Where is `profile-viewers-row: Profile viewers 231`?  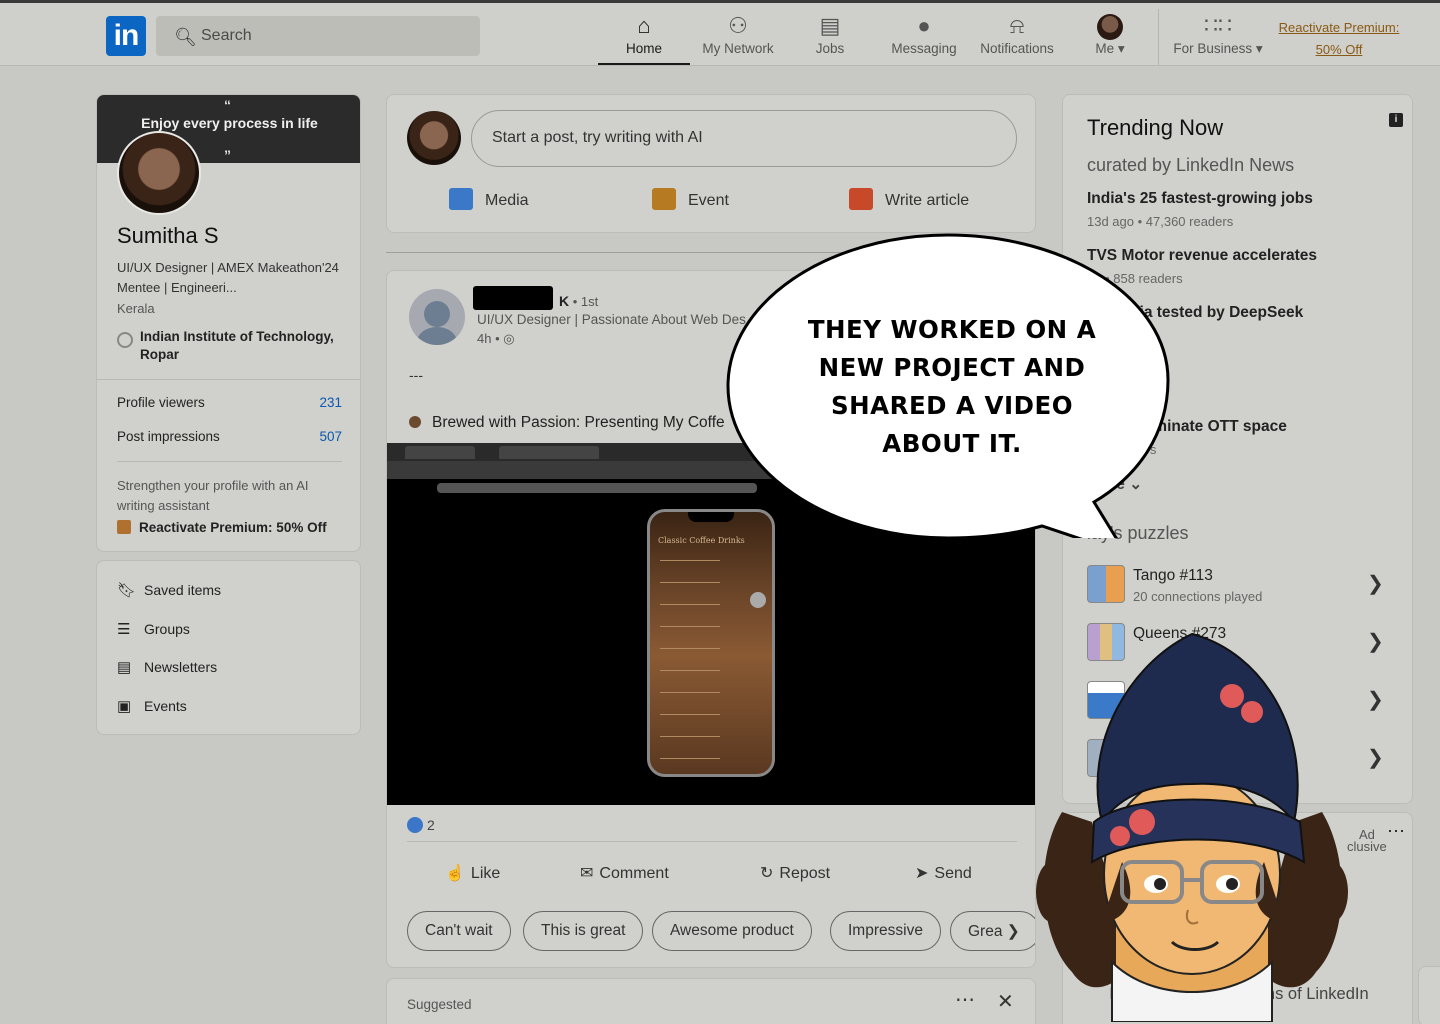
profile-viewers-row: Profile viewers 231 is located at coordinates (229, 402).